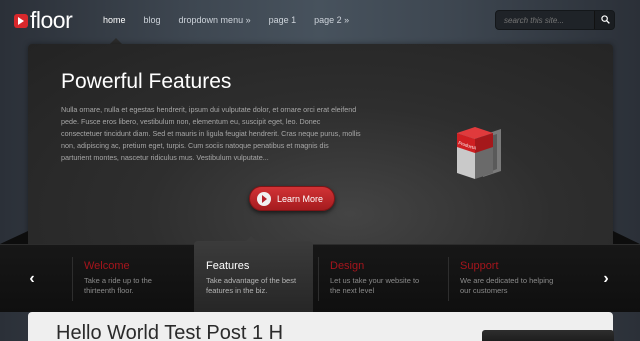 The width and height of the screenshot is (640, 341). What do you see at coordinates (300, 199) in the screenshot?
I see `learn-more-label: Learn More` at bounding box center [300, 199].